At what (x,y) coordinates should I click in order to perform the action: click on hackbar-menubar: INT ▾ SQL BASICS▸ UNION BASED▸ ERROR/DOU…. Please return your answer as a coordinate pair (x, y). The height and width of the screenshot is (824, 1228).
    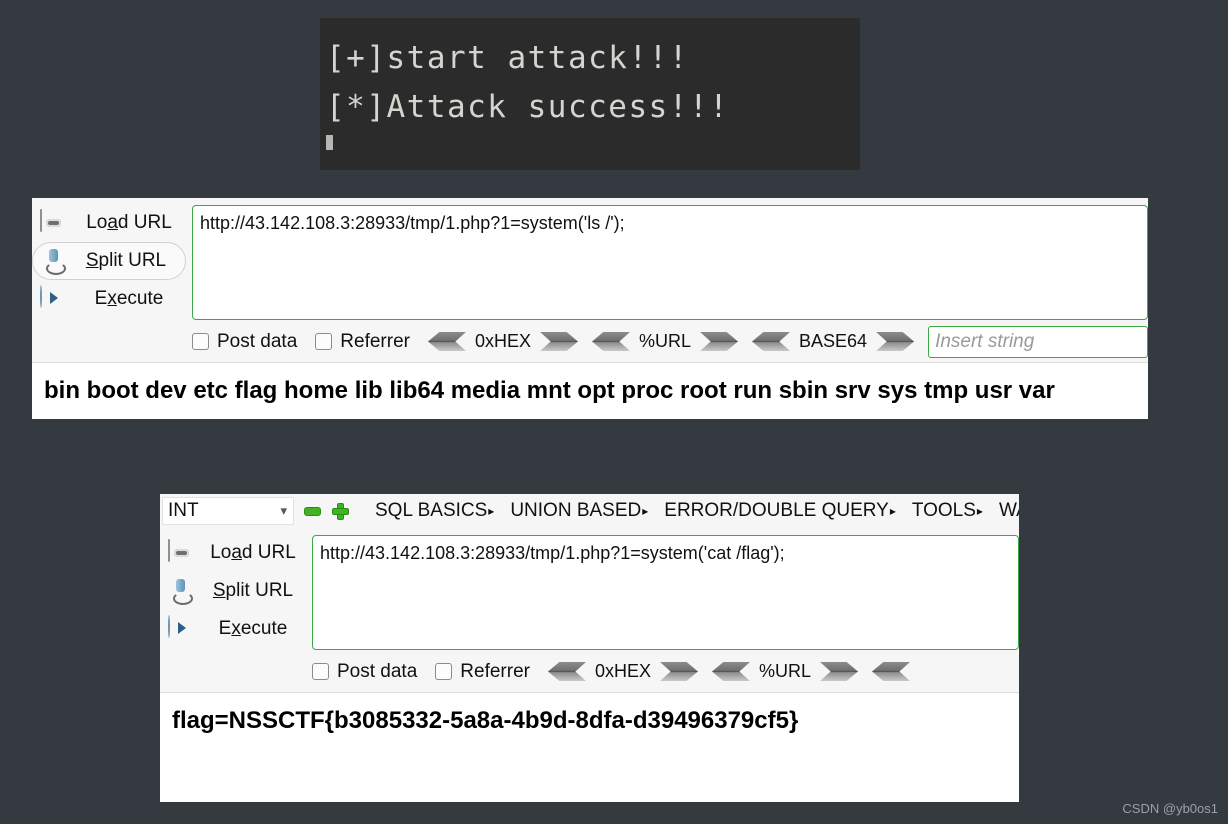
    Looking at the image, I should click on (589, 511).